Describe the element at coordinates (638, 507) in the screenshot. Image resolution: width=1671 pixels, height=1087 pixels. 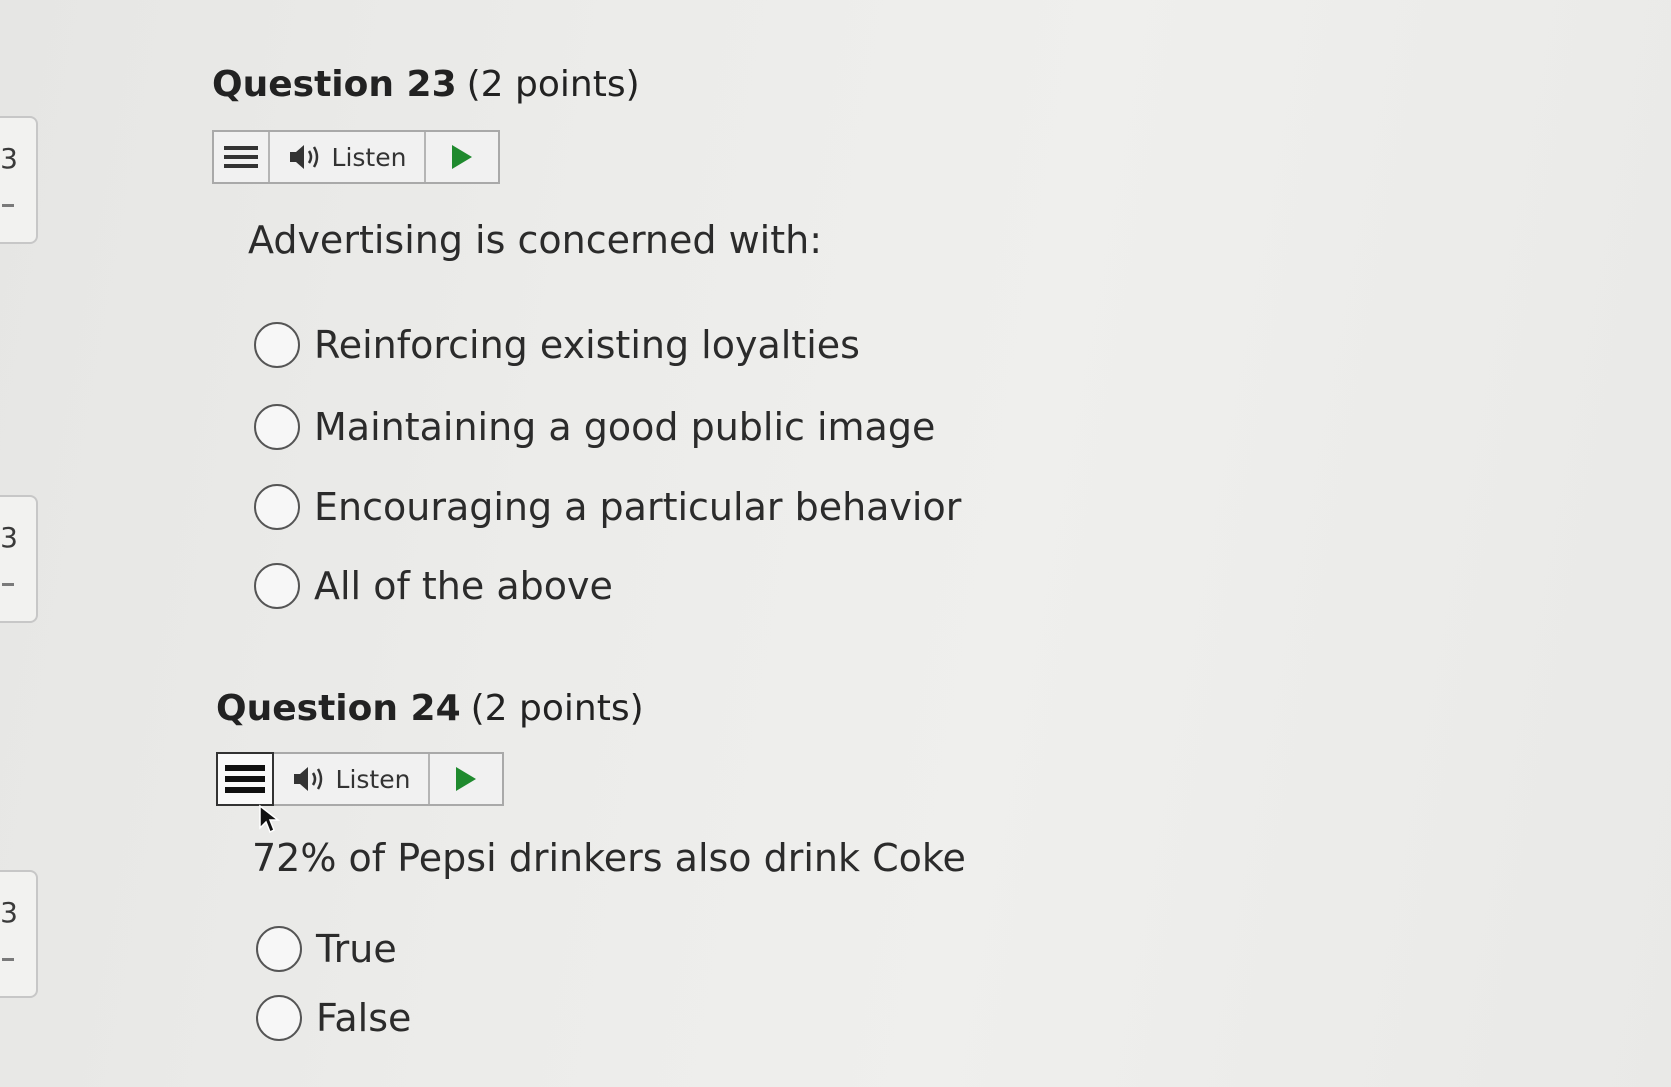
I see `option-label: Encouraging a particular behavior` at that location.